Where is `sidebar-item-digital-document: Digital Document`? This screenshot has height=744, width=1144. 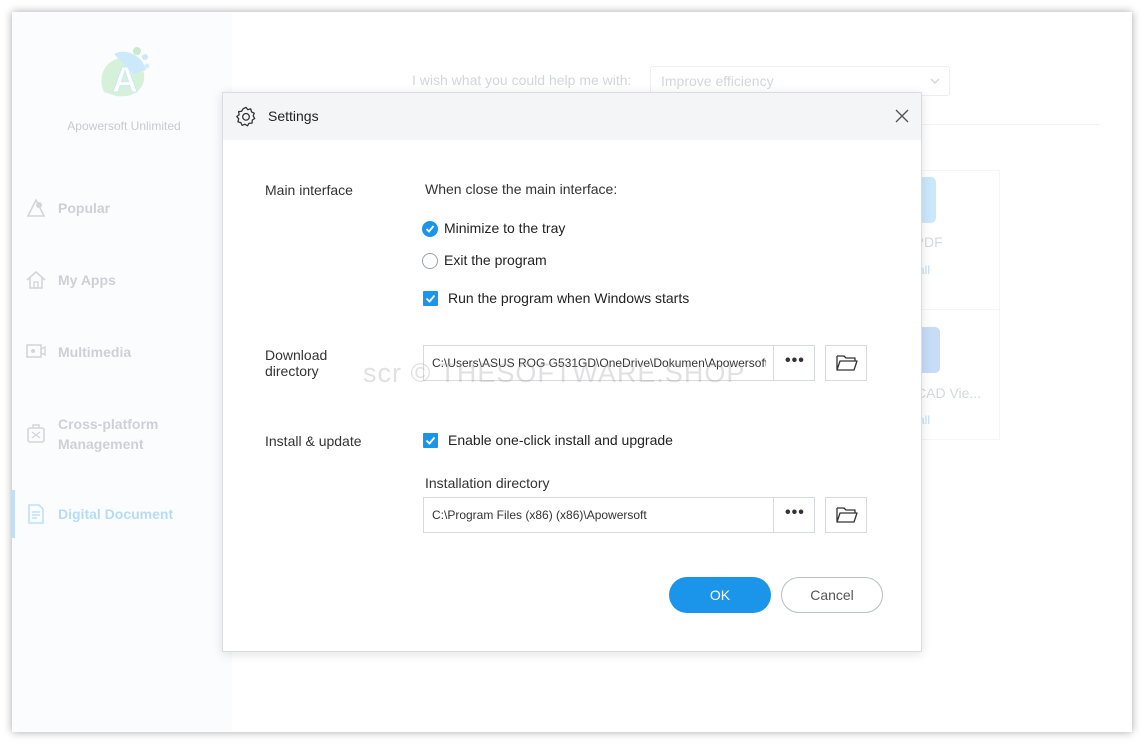 sidebar-item-digital-document: Digital Document is located at coordinates (122, 514).